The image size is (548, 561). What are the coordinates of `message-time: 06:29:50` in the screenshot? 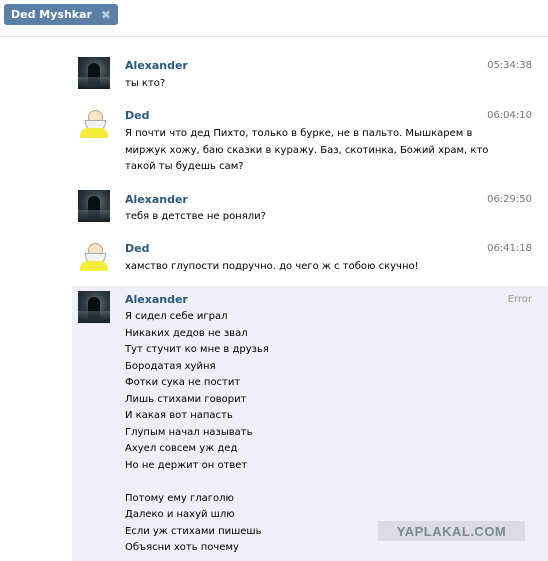 It's located at (509, 199).